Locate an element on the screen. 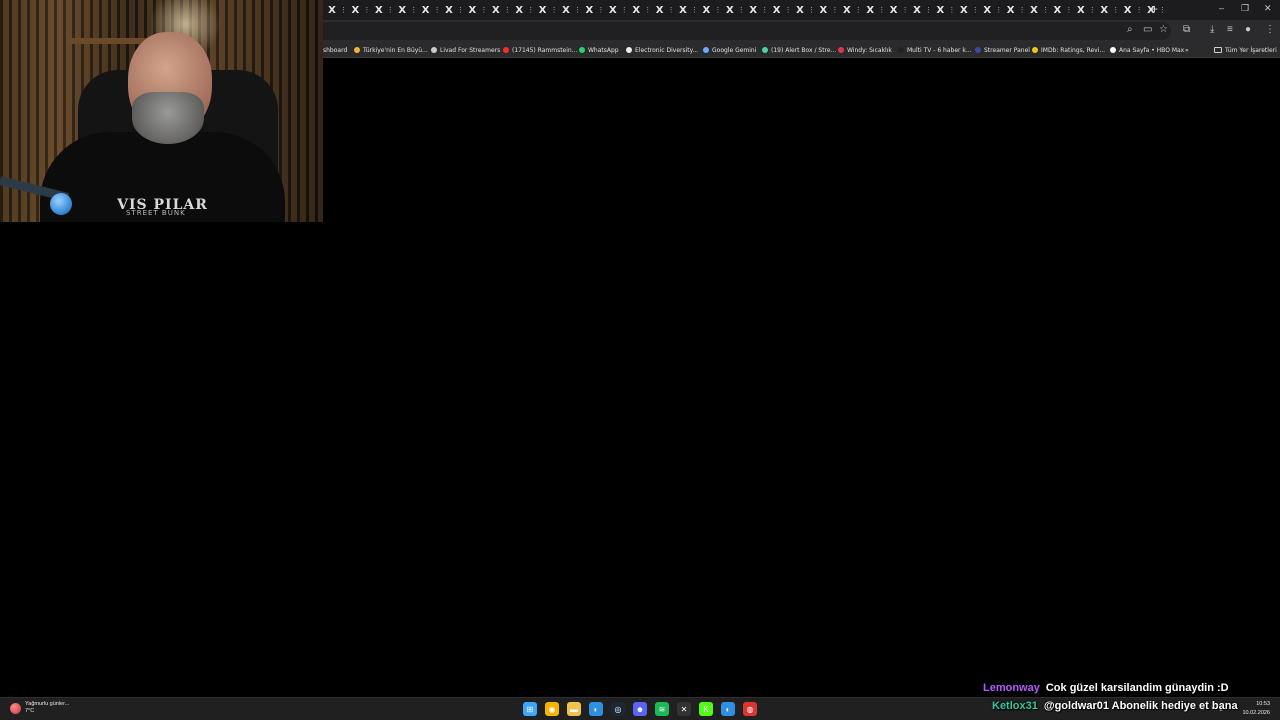 The height and width of the screenshot is (720, 1280). bookmark-item: shboard is located at coordinates (335, 50).